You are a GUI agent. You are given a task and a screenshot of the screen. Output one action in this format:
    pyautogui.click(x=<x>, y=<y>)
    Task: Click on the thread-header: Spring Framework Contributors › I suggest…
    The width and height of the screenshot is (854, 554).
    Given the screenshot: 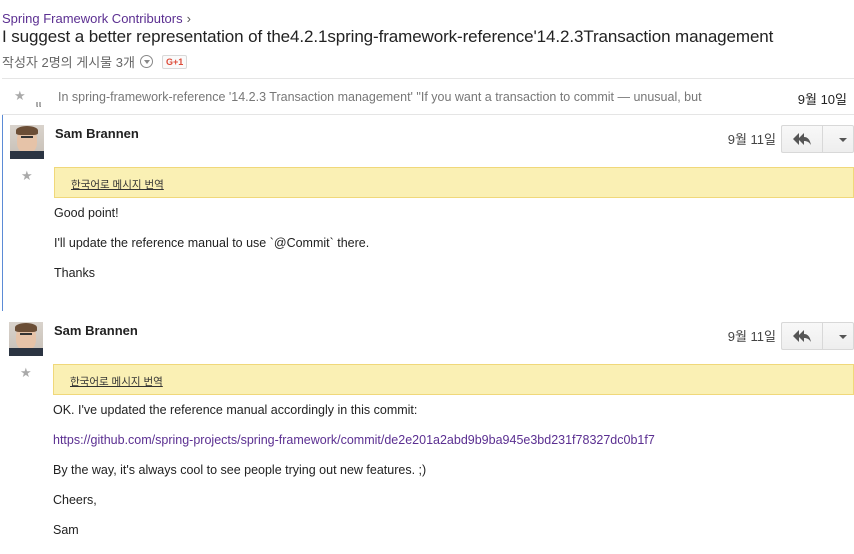 What is the action you would take?
    pyautogui.click(x=427, y=39)
    